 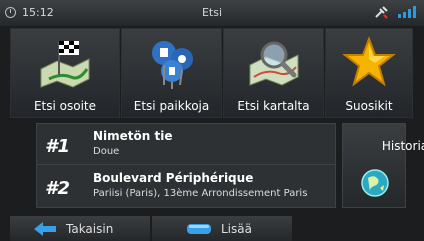 What do you see at coordinates (199, 229) in the screenshot?
I see `more-icon` at bounding box center [199, 229].